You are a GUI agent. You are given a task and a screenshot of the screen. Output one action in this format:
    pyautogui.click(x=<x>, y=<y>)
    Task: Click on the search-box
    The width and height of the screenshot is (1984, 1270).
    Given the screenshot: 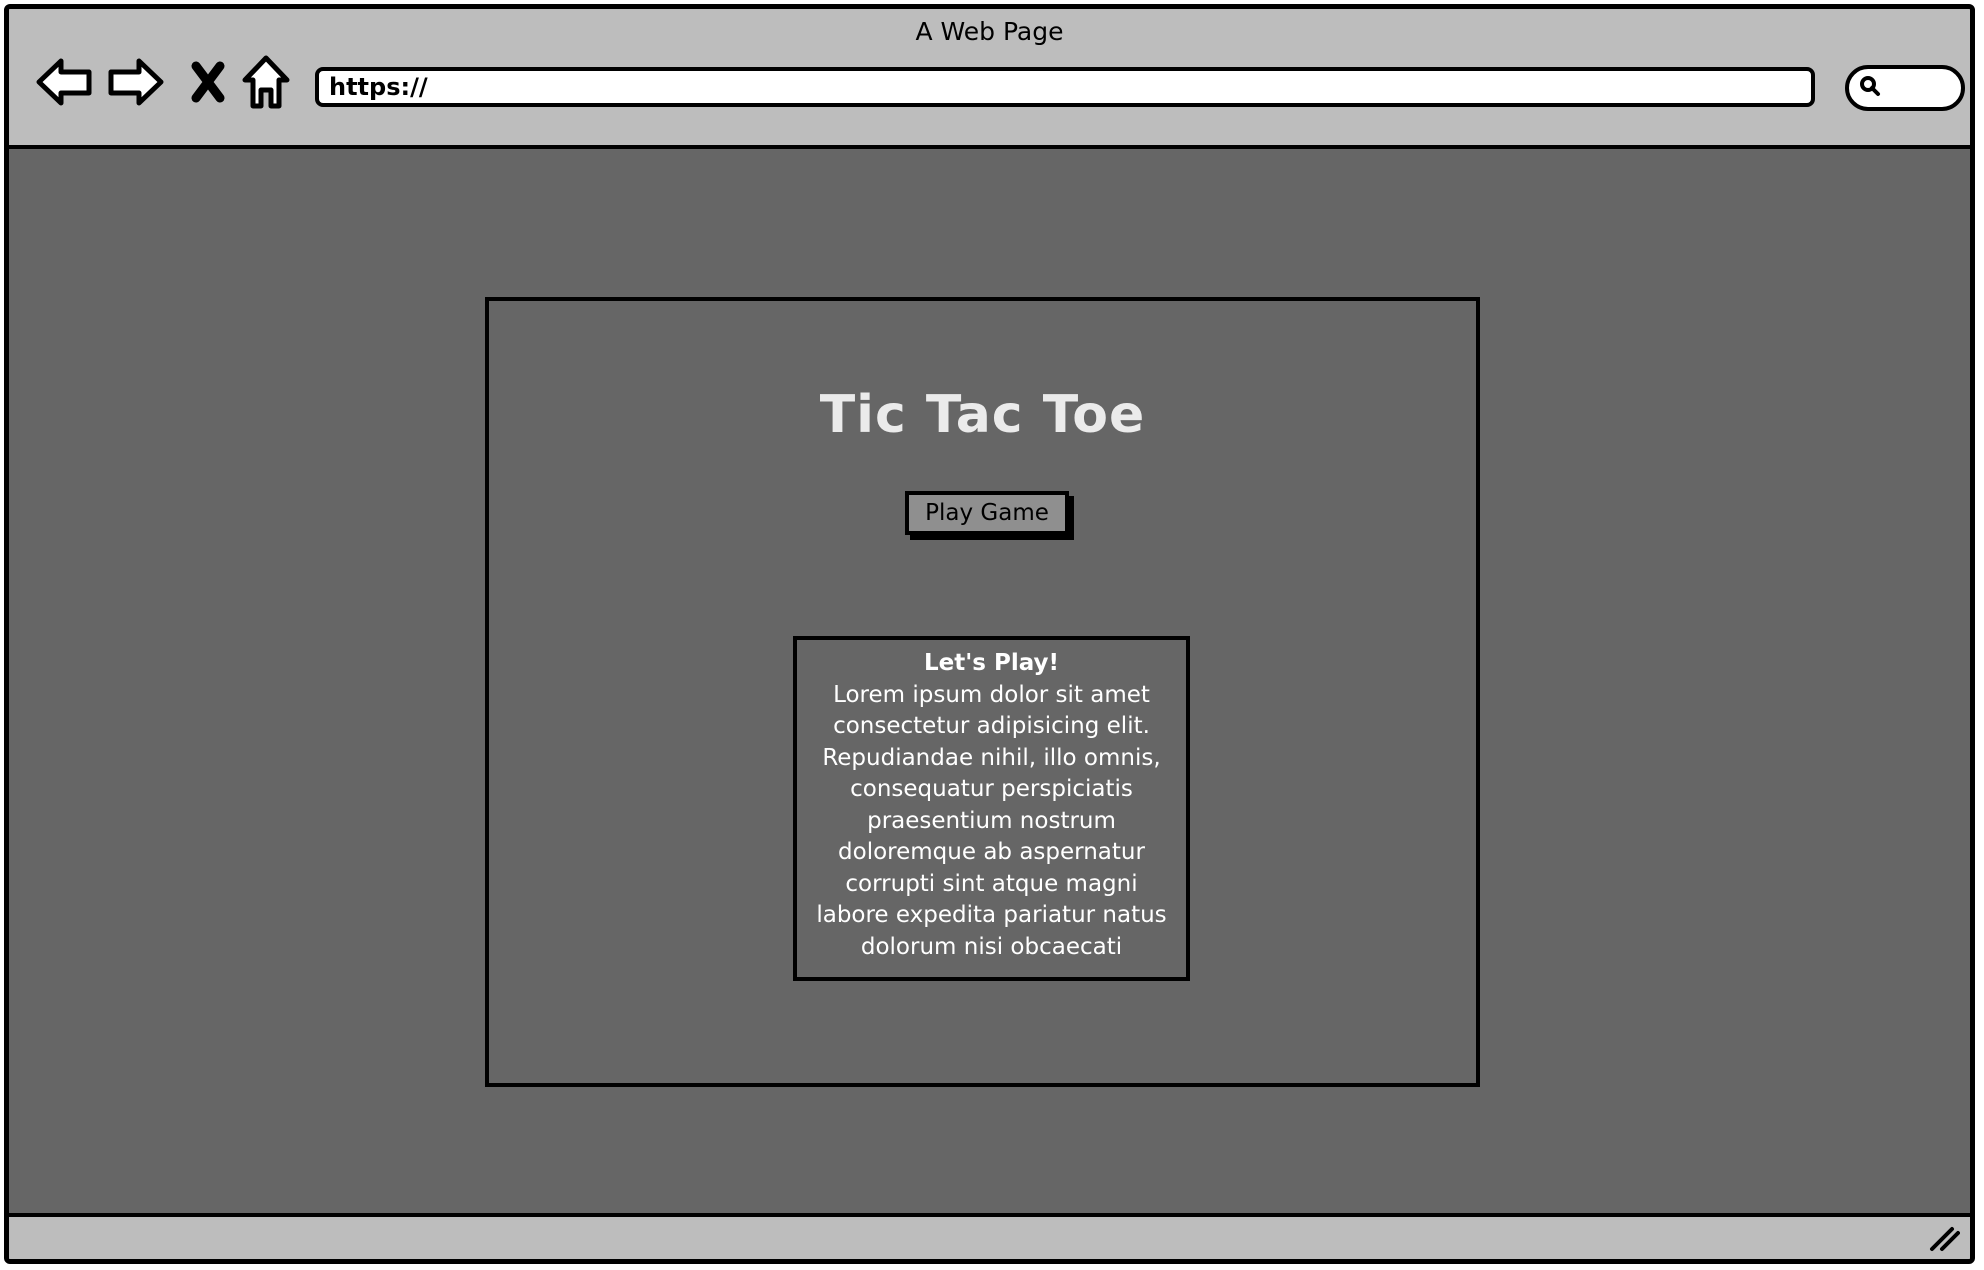 What is the action you would take?
    pyautogui.click(x=1905, y=88)
    